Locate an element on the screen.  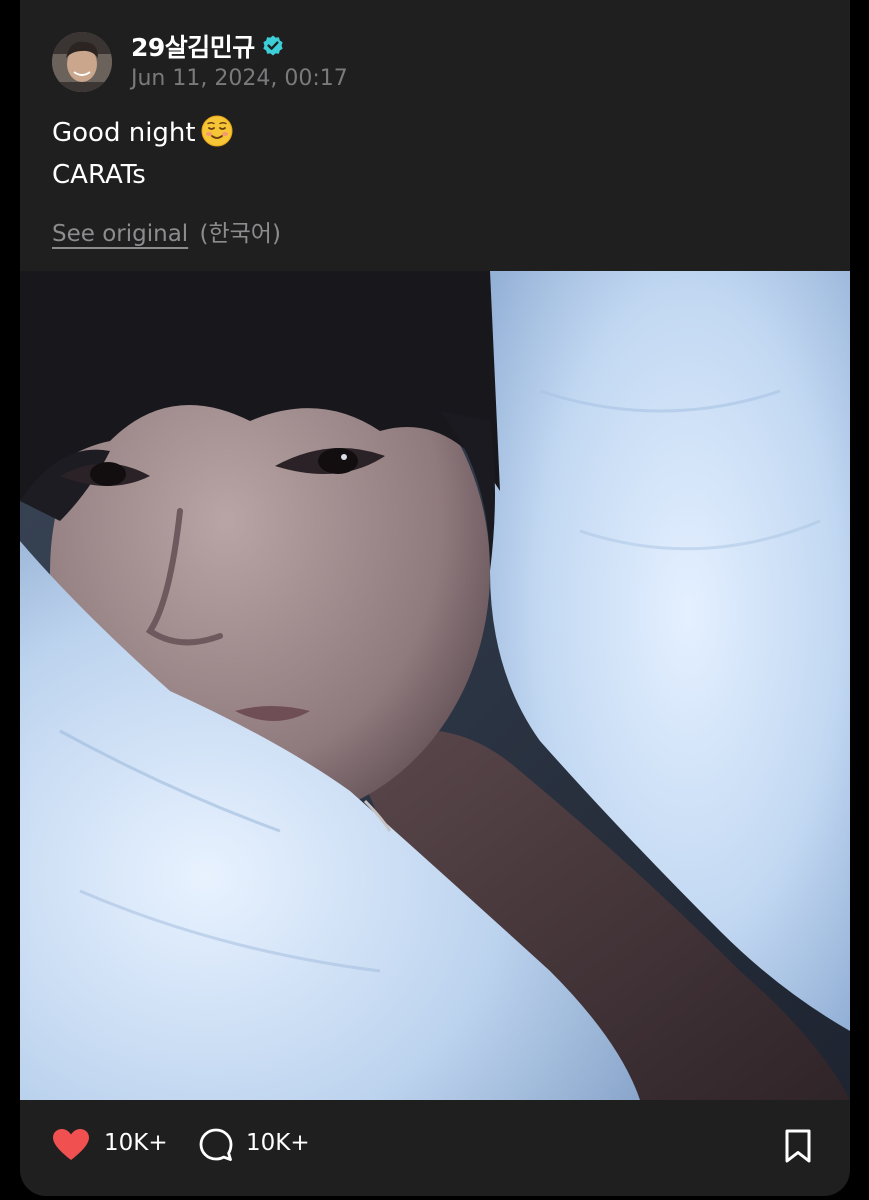
translation-row: See original (한국어) is located at coordinates (166, 231).